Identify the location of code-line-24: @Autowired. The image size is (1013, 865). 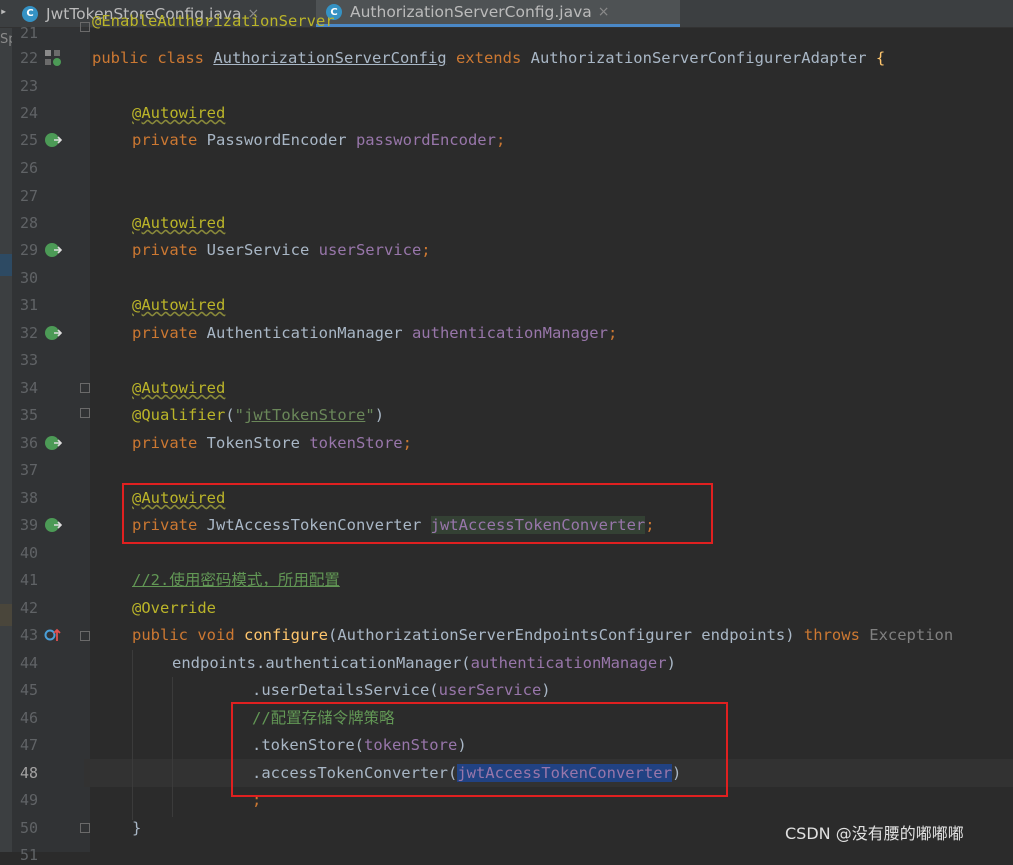
(178, 113).